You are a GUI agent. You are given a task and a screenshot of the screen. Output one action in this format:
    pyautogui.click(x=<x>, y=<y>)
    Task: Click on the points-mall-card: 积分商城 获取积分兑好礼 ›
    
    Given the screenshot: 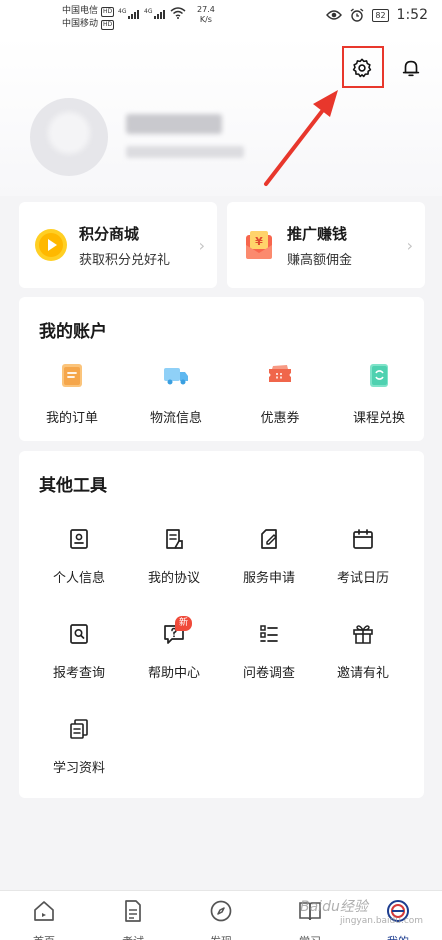 What is the action you would take?
    pyautogui.click(x=118, y=245)
    